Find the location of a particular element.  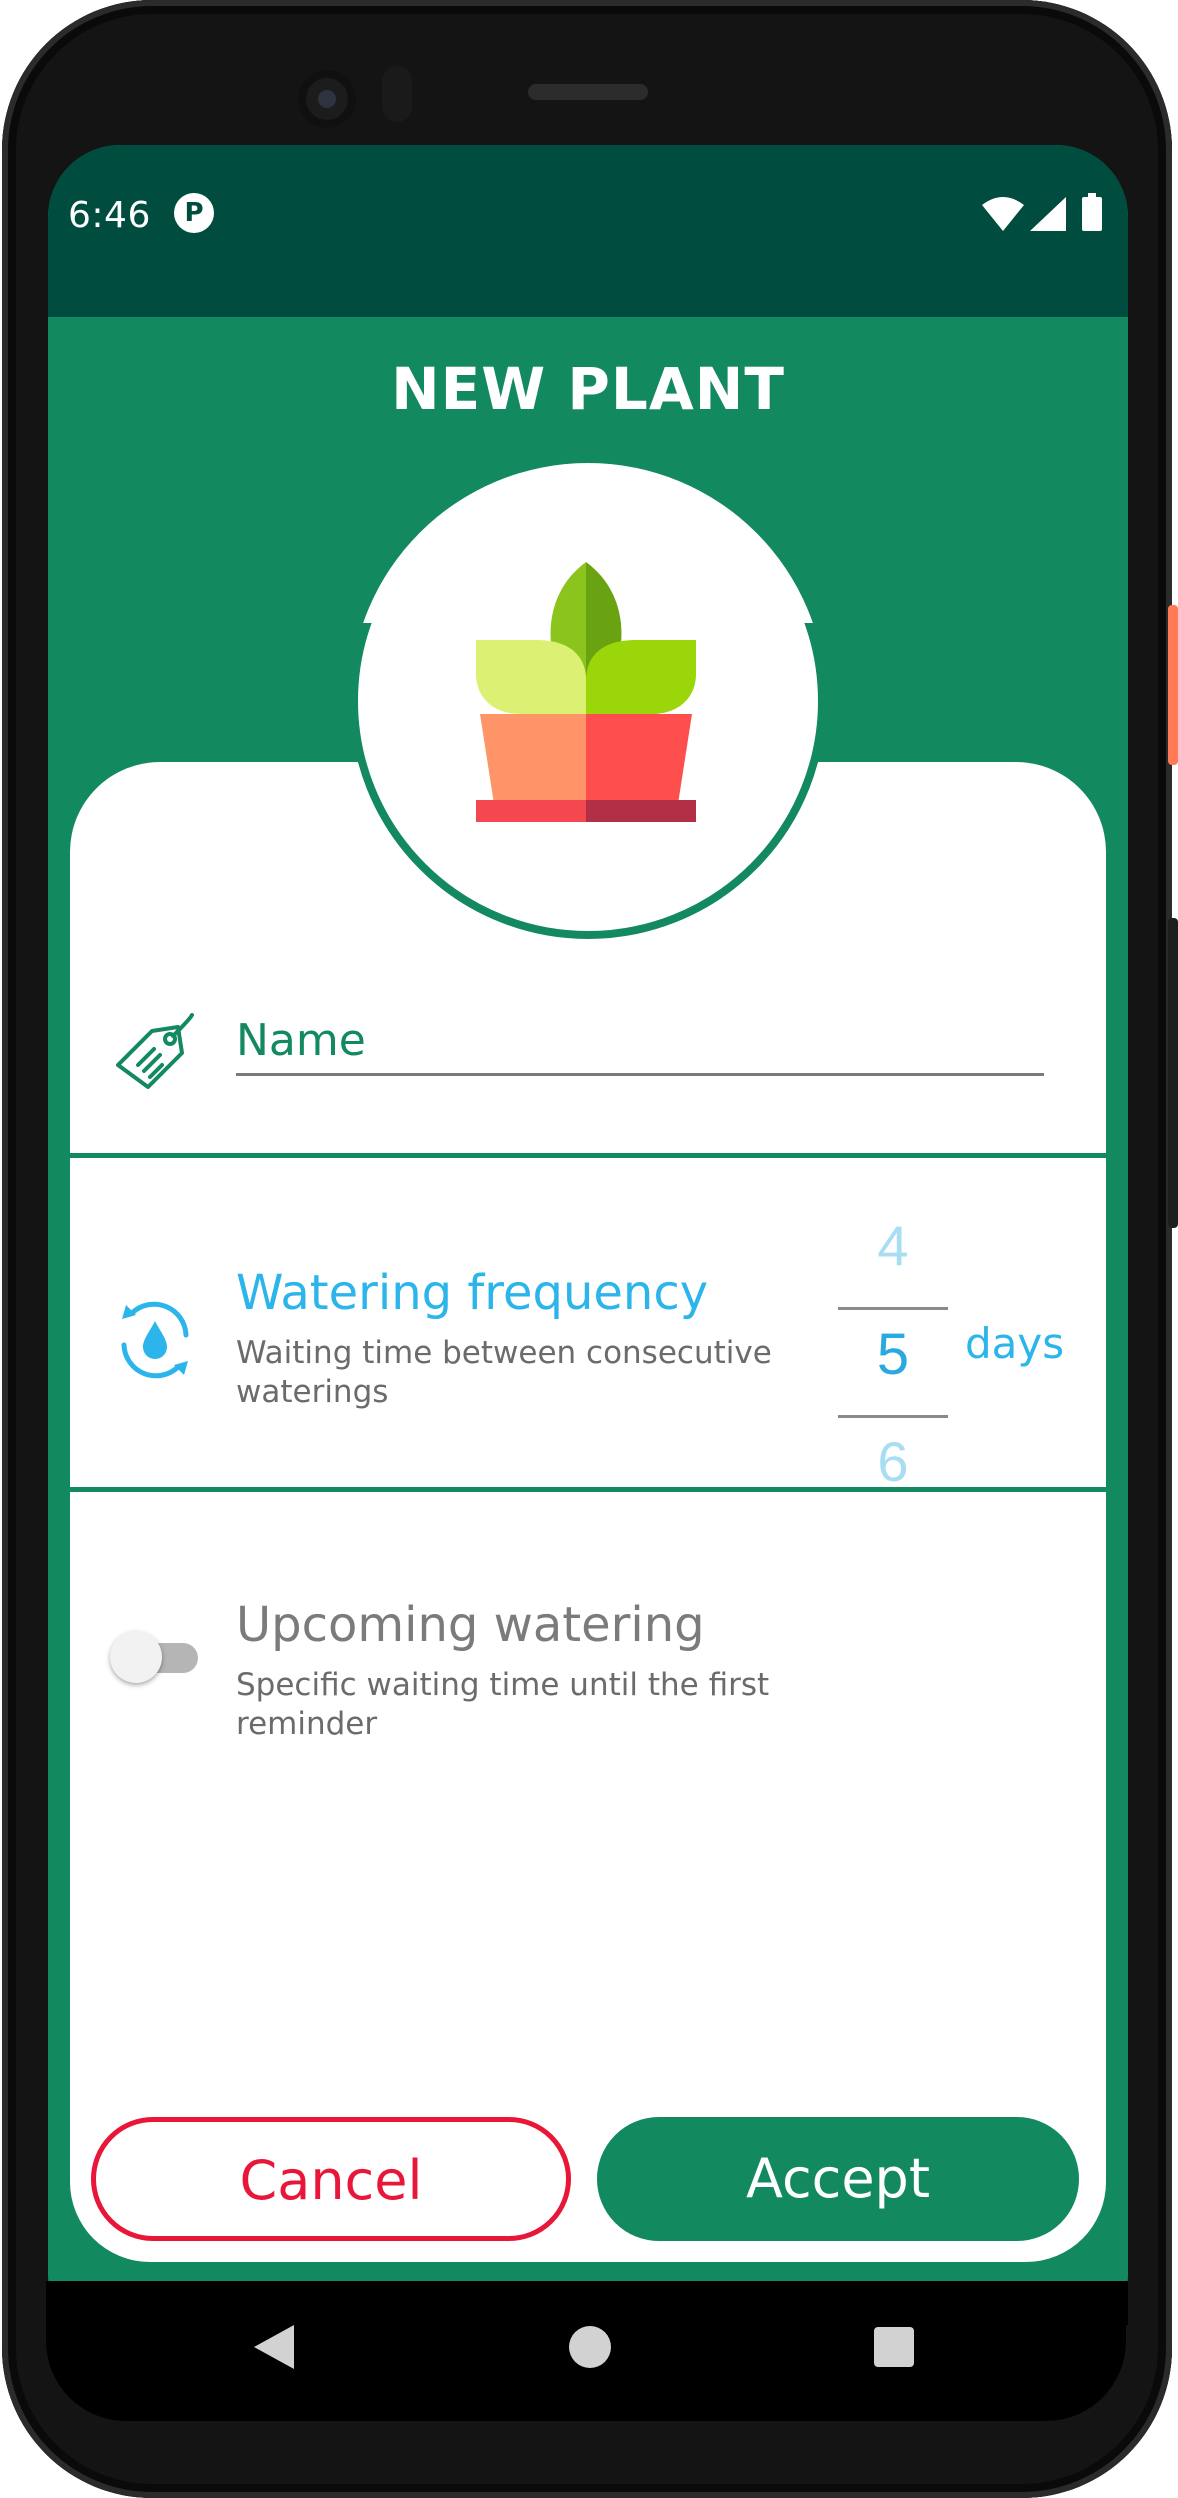

picker-selected-value: 5 is located at coordinates (893, 1354).